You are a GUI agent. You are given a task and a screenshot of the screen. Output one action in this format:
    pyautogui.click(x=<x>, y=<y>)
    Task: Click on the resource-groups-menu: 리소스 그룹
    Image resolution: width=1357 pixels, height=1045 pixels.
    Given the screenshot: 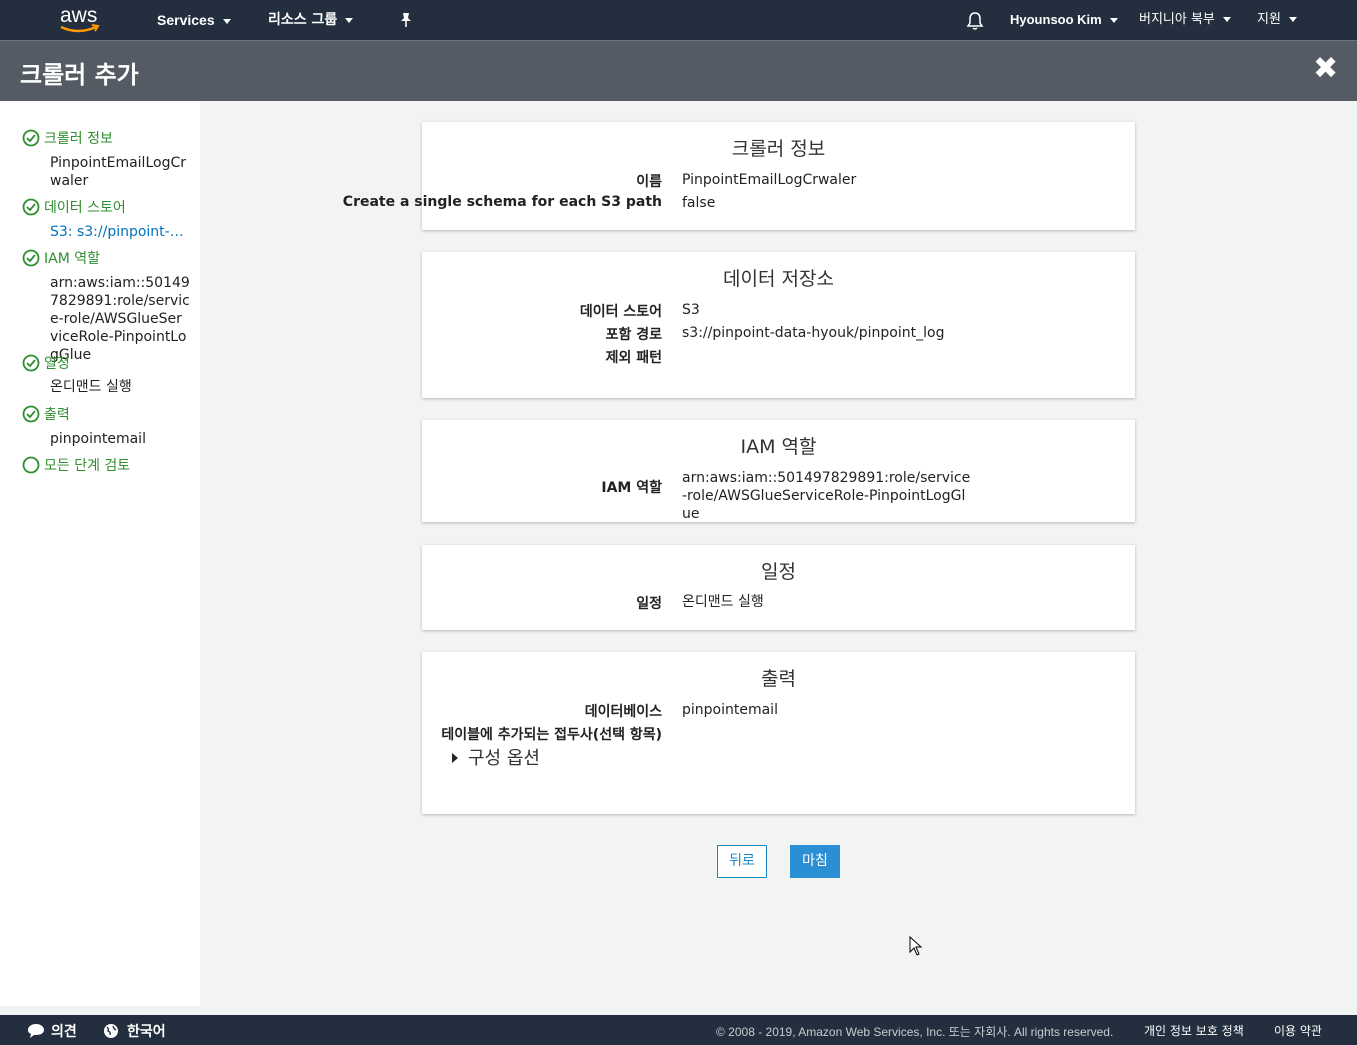 What is the action you would take?
    pyautogui.click(x=311, y=21)
    